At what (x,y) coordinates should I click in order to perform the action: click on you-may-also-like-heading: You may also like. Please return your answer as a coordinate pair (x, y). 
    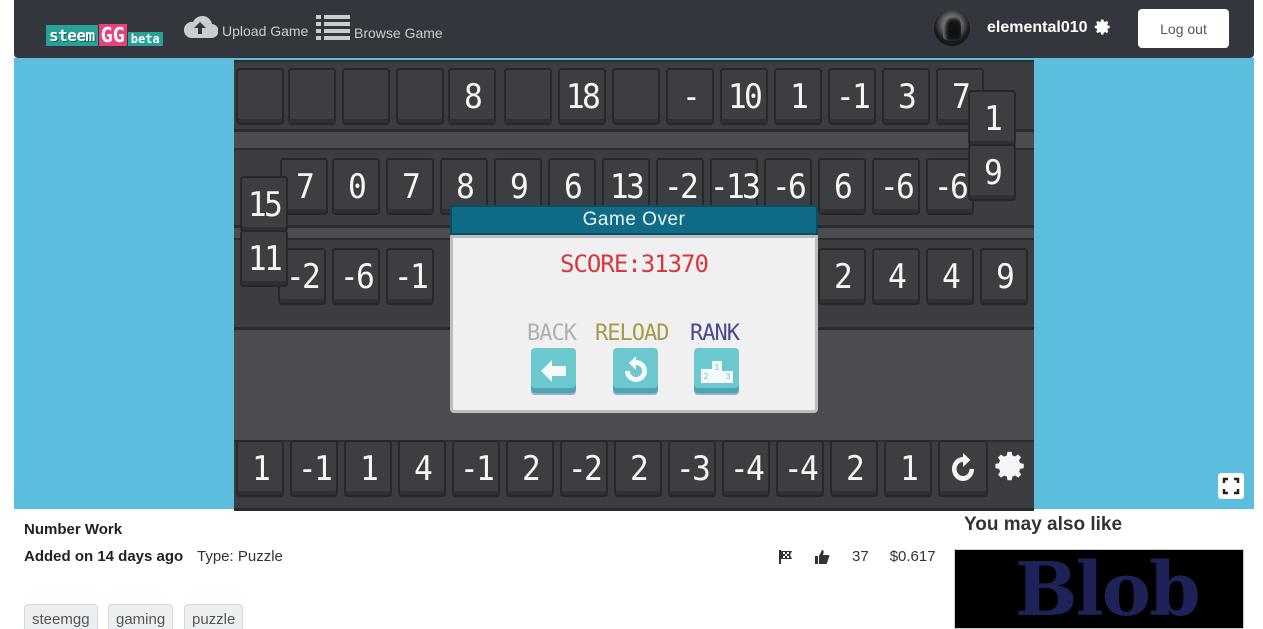
    Looking at the image, I should click on (1043, 524).